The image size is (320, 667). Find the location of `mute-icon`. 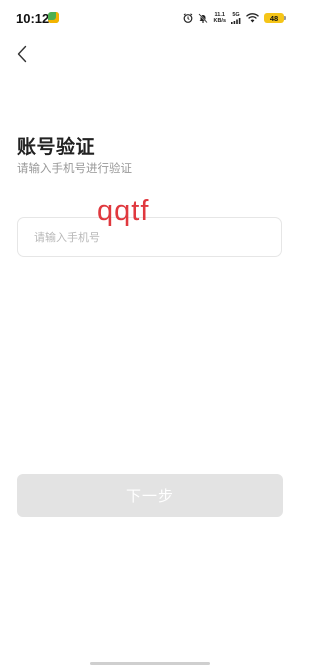

mute-icon is located at coordinates (203, 18).